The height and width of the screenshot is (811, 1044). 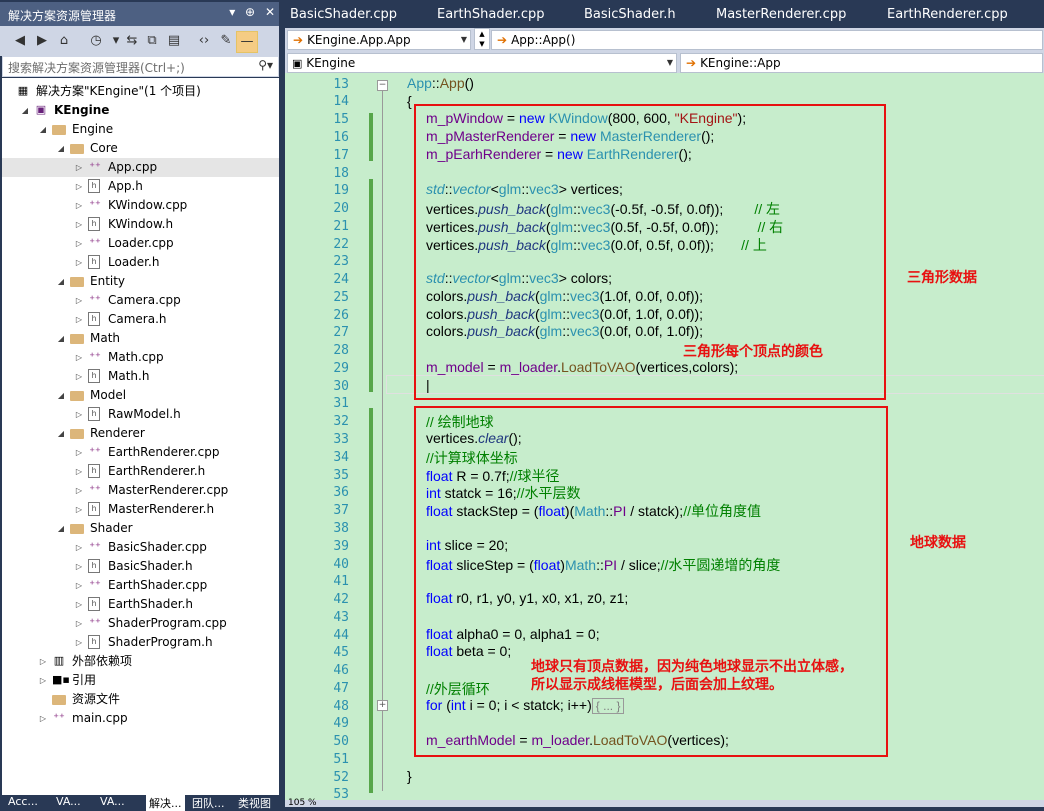 I want to click on scope-dropdown: ➔ KEngine.App.App ▼, so click(x=379, y=40).